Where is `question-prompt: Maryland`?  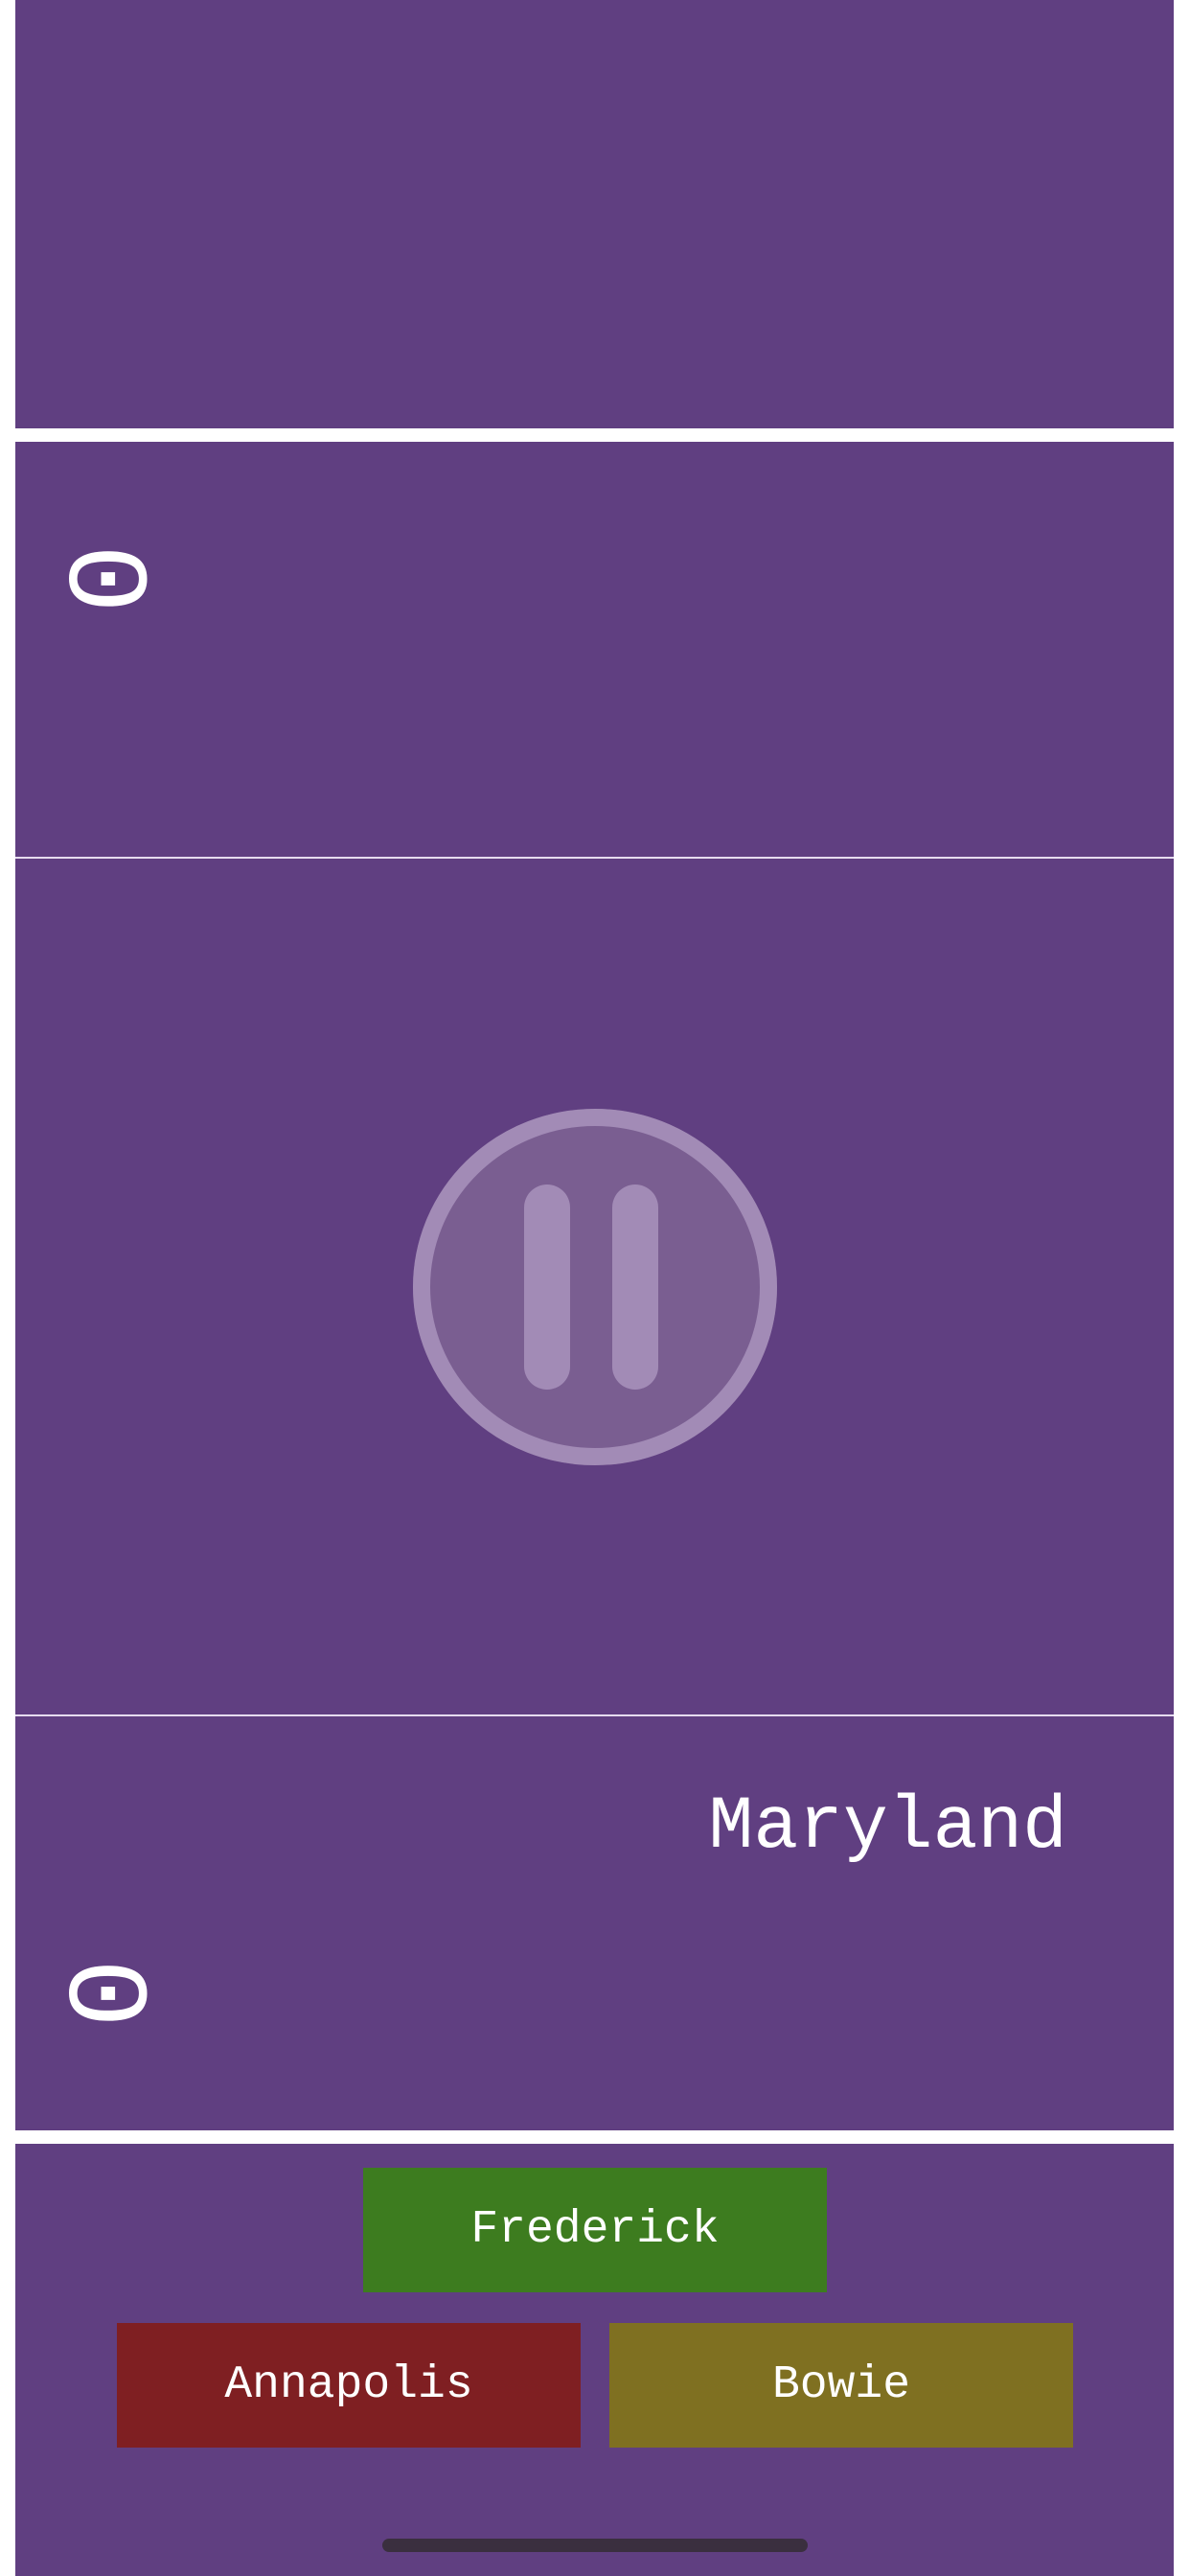
question-prompt: Maryland is located at coordinates (888, 1828).